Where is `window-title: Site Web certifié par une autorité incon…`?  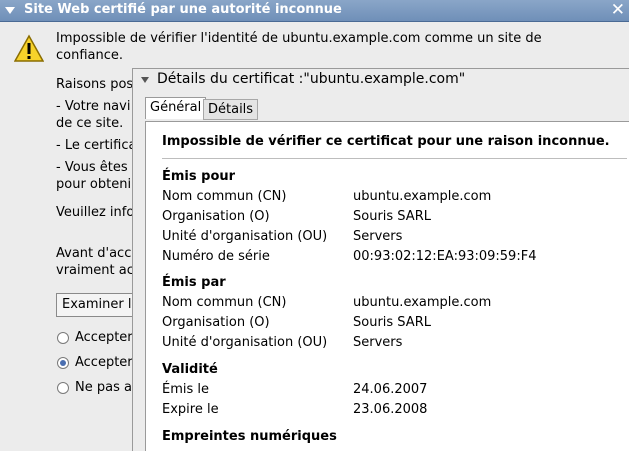
window-title: Site Web certifié par une autorité incon… is located at coordinates (183, 9).